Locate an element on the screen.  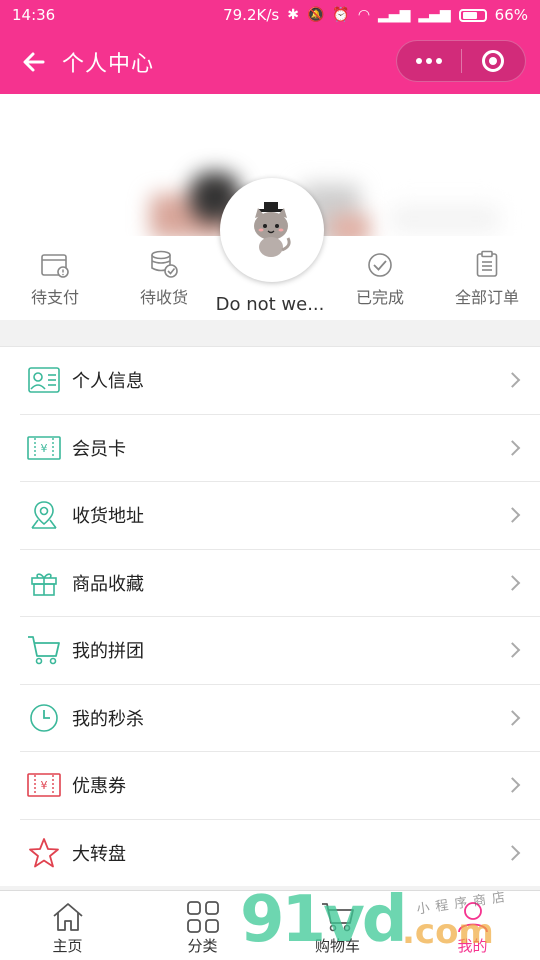
menu-item-label: 大转盘 is located at coordinates (99, 855).